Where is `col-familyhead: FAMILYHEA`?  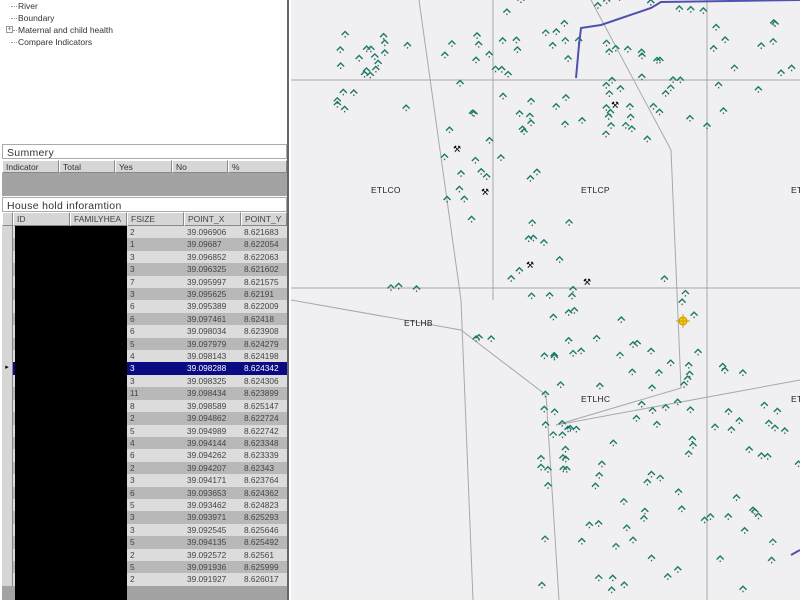
col-familyhead: FAMILYHEA is located at coordinates (98, 219).